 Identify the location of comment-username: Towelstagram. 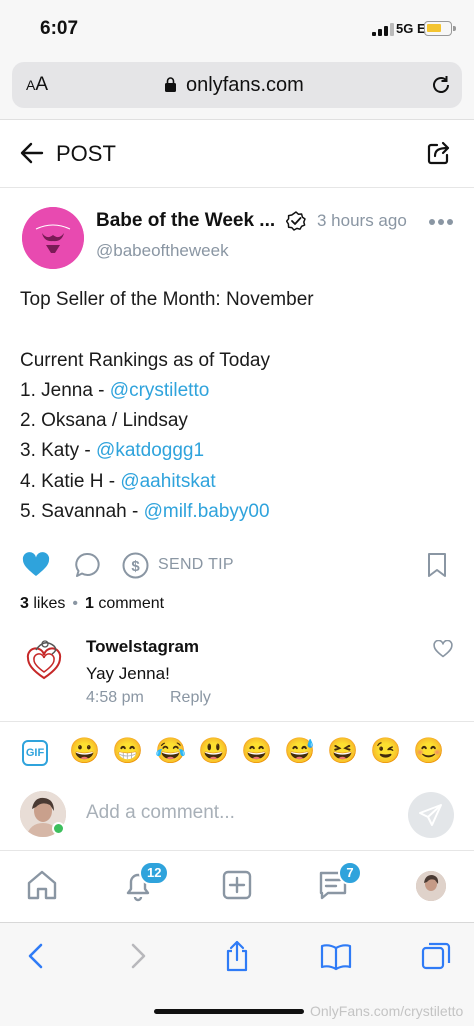
(142, 647).